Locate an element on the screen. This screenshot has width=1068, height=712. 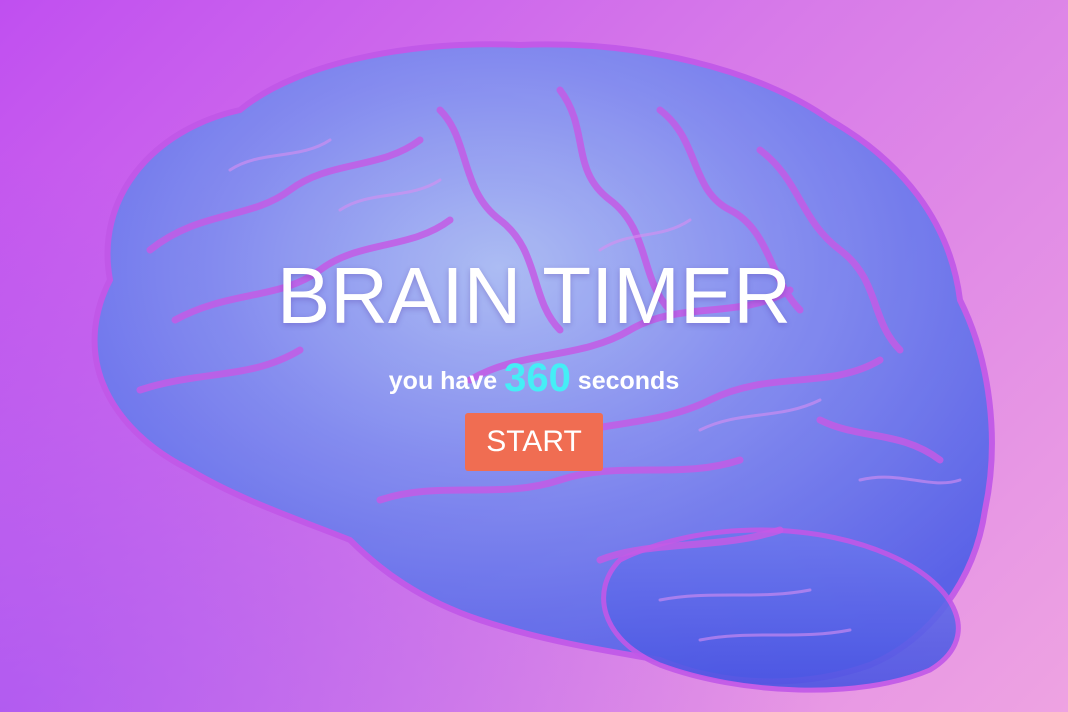
timer-prefix: you have is located at coordinates (443, 381).